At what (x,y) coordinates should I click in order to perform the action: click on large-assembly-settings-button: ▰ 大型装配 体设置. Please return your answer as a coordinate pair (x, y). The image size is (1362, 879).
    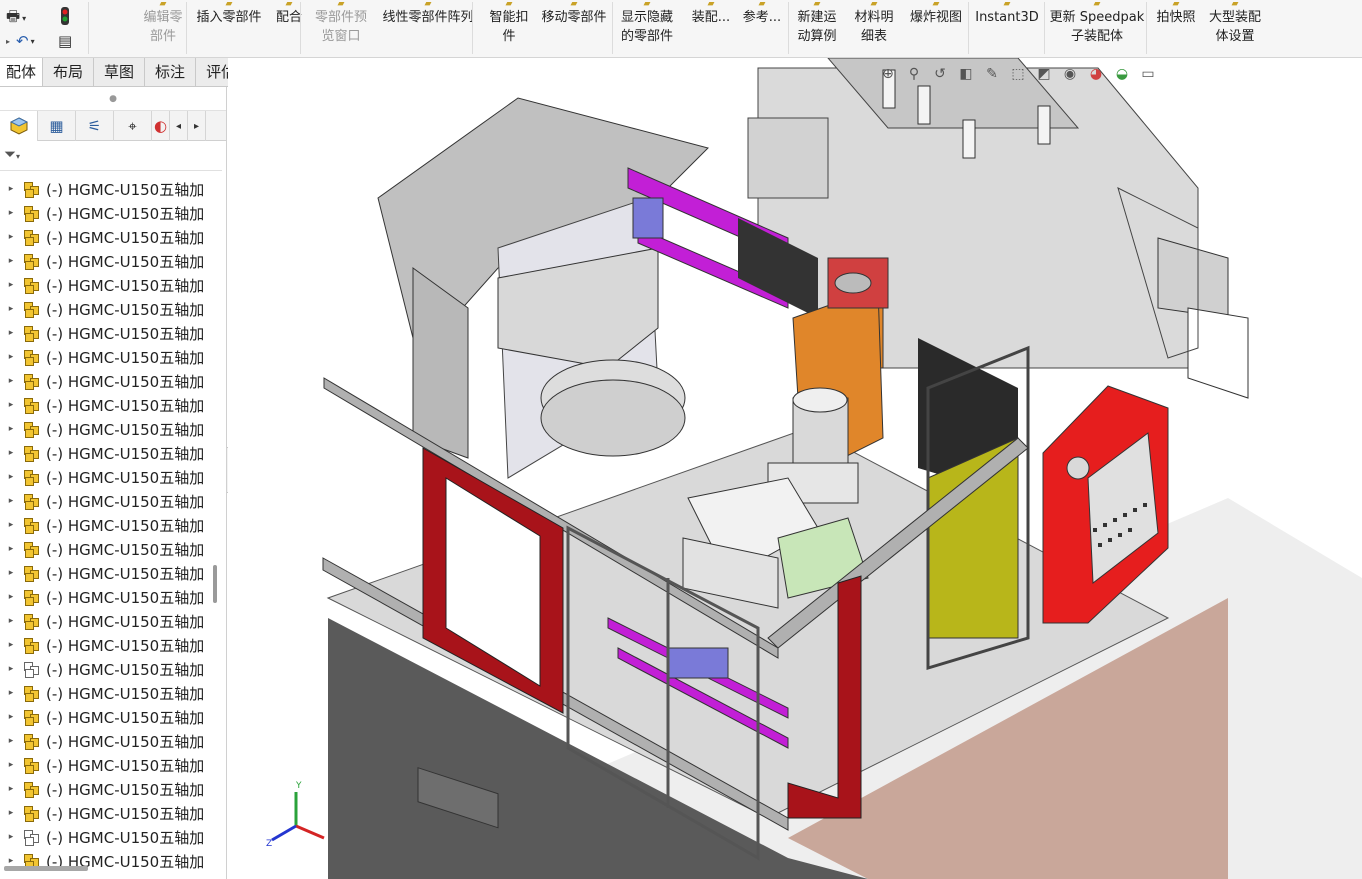
    Looking at the image, I should click on (1235, 28).